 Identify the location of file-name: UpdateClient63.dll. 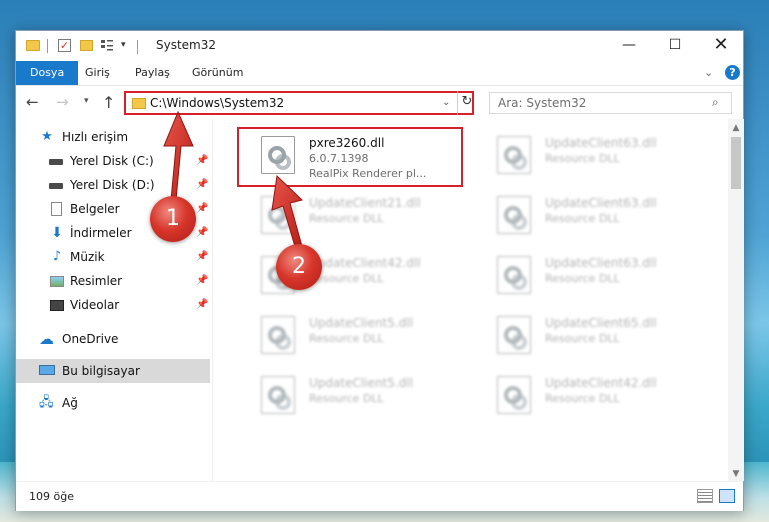
(601, 143).